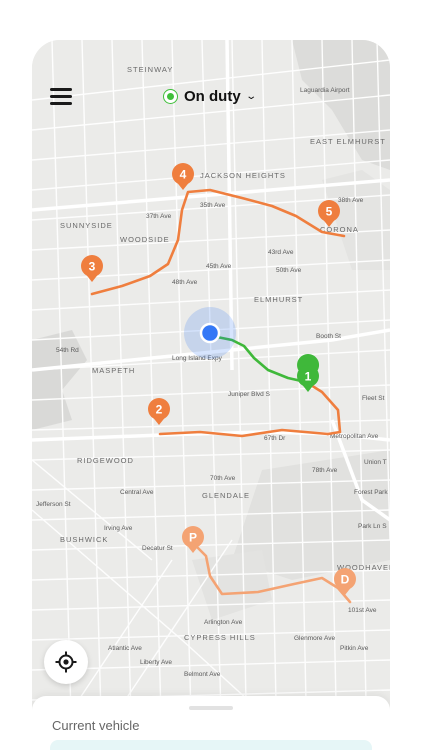 Image resolution: width=422 pixels, height=750 pixels. Describe the element at coordinates (185, 282) in the screenshot. I see `map-label-48th-ave: 48th Ave` at that location.